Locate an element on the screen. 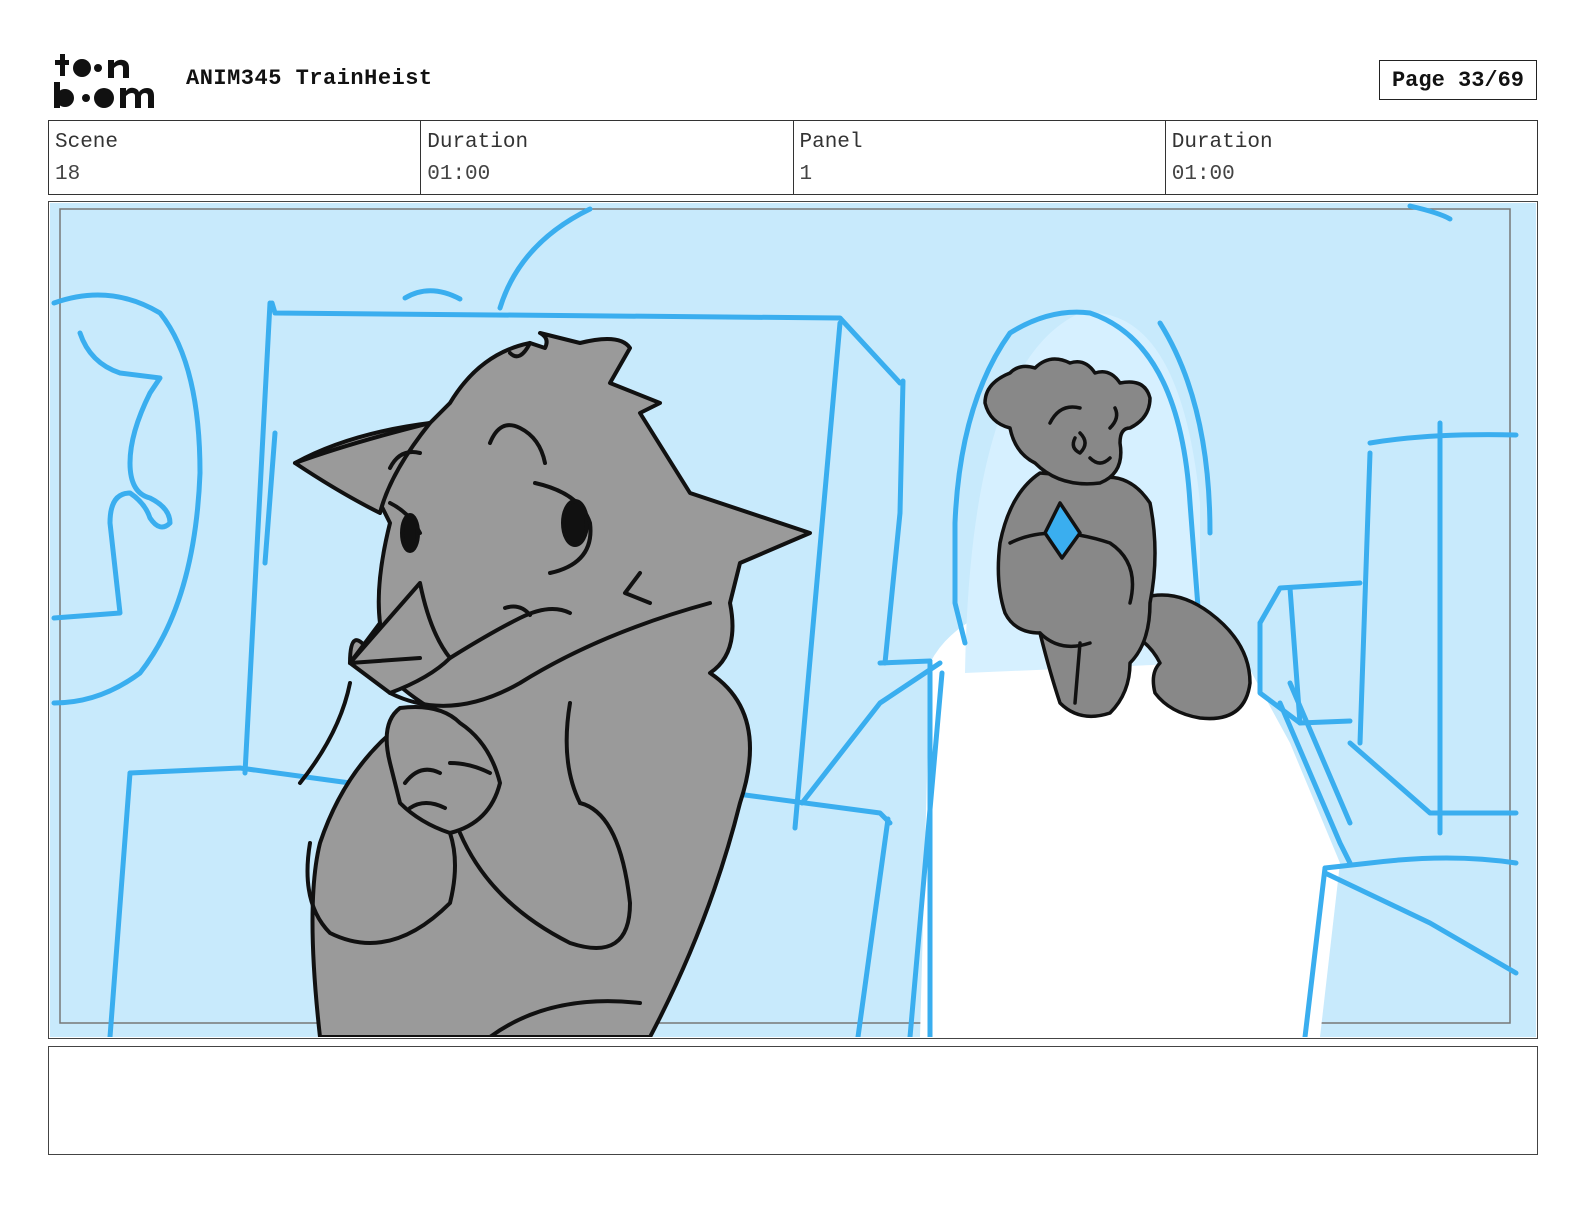 This screenshot has height=1224, width=1584. panel-duration-label: Duration is located at coordinates (1222, 142).